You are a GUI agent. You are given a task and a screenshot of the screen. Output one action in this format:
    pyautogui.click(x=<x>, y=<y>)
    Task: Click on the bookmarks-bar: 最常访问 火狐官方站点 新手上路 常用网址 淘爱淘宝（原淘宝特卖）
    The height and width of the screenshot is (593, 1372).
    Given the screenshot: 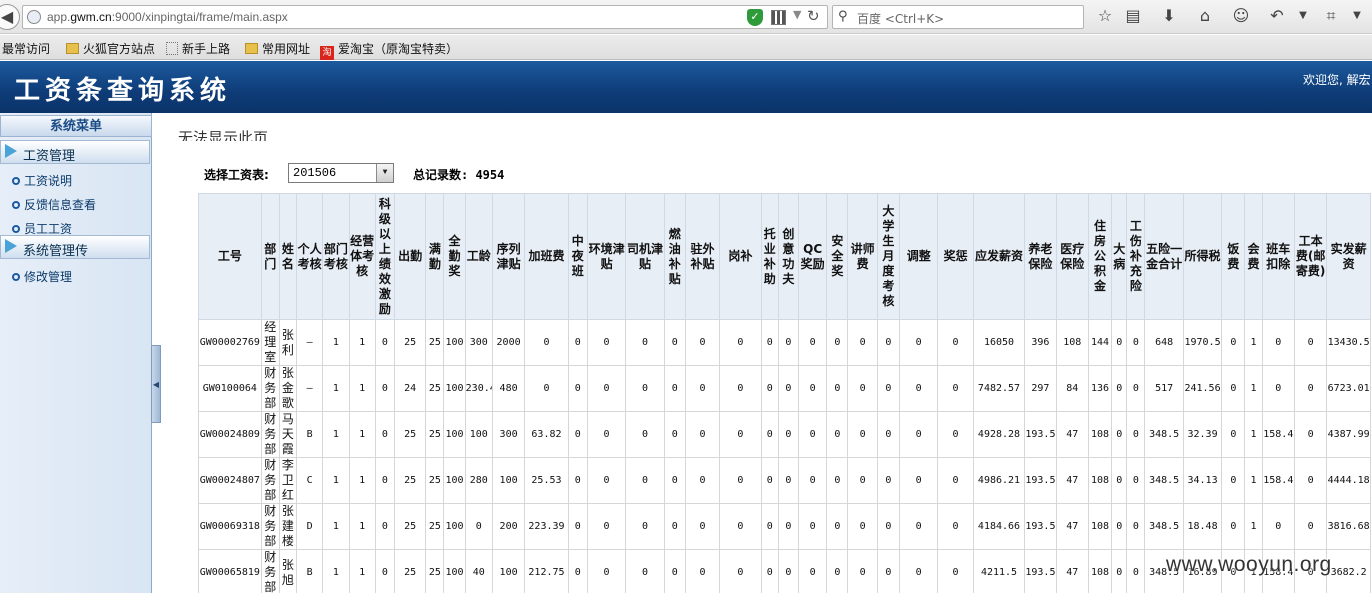 What is the action you would take?
    pyautogui.click(x=686, y=47)
    